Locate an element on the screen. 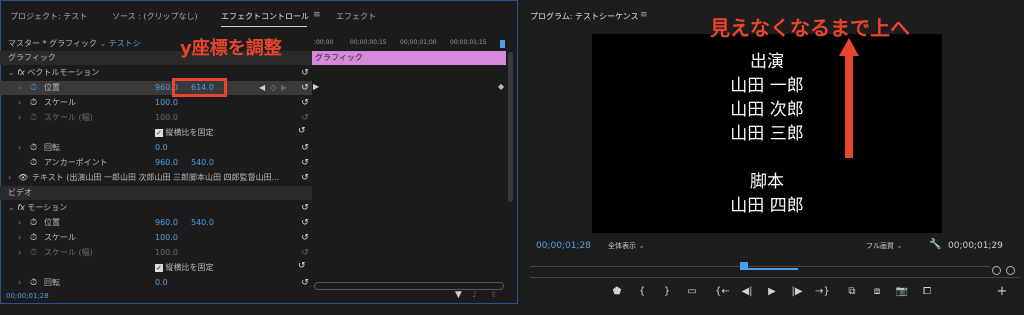  motion-position-y: 540.0 is located at coordinates (202, 223).